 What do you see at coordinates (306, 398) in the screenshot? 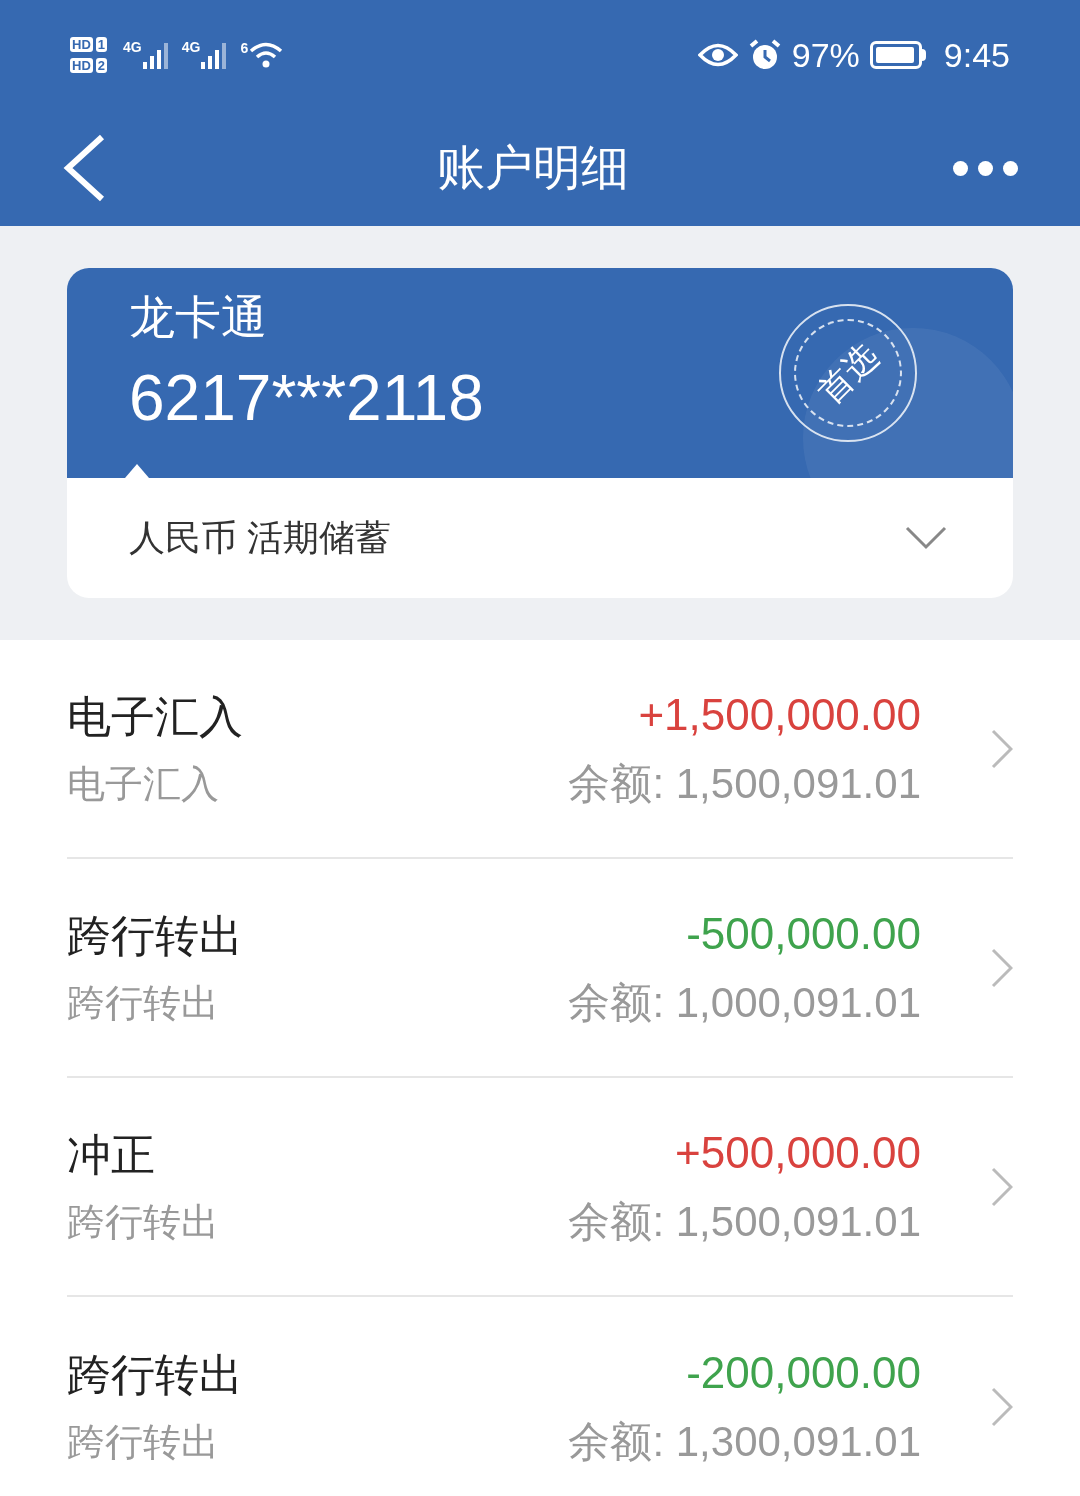
I see `card-number: 6217***2118` at bounding box center [306, 398].